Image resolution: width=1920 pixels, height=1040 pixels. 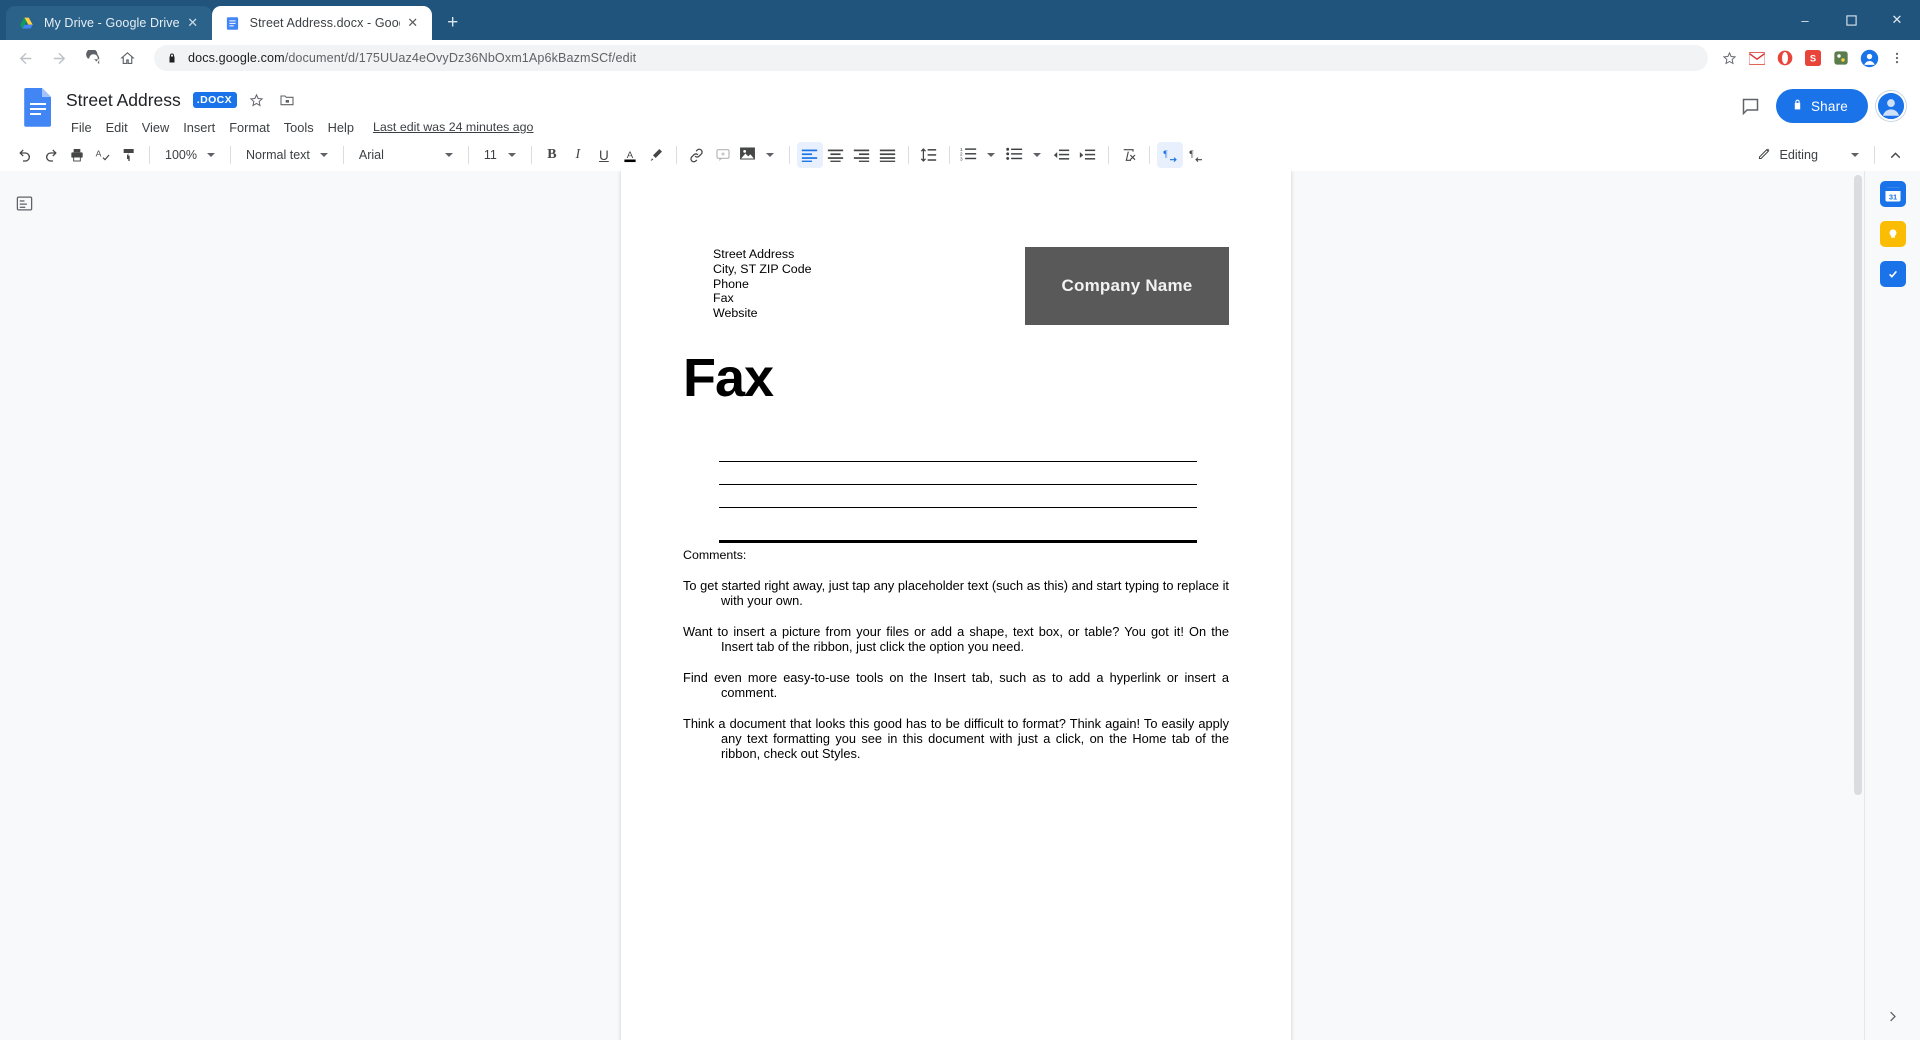 I want to click on minimize-button: –, so click(x=1805, y=20).